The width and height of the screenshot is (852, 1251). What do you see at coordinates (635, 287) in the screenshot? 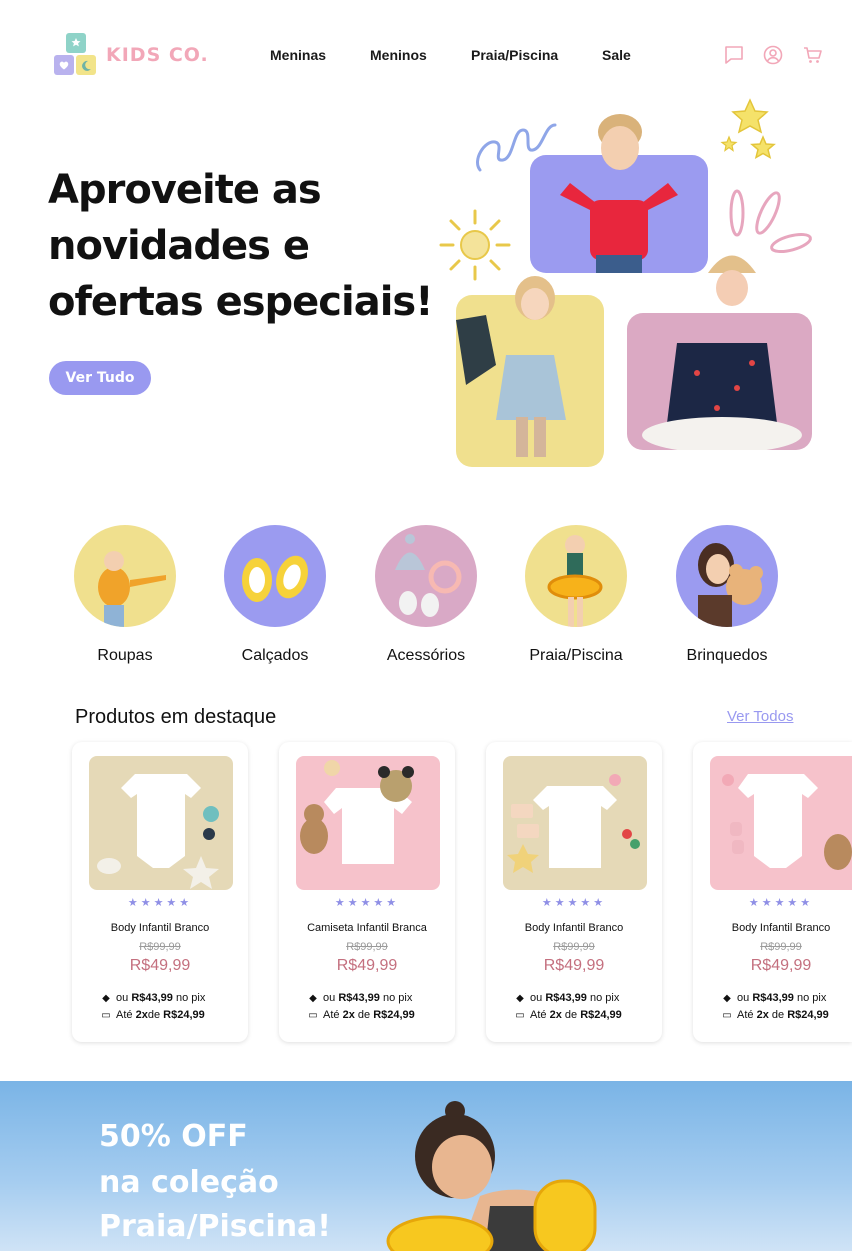
I see `hero-collage` at bounding box center [635, 287].